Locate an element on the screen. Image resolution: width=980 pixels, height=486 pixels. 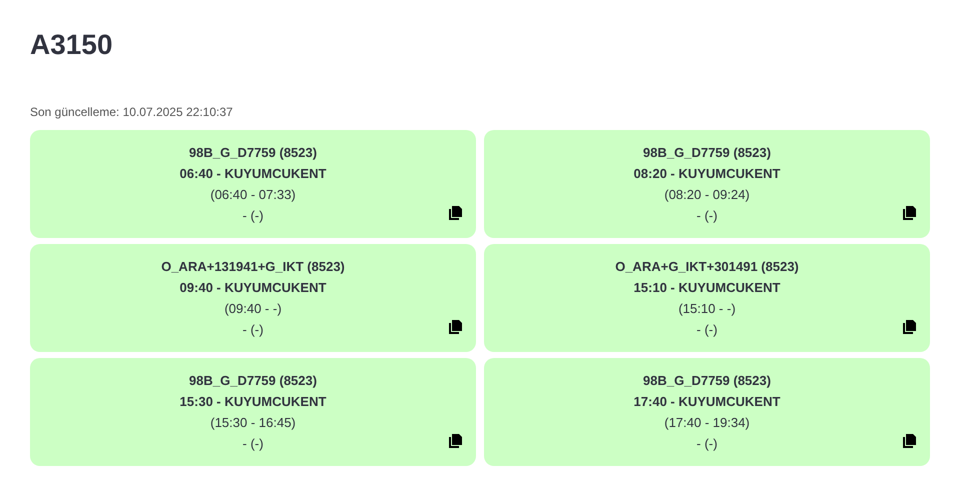
route-text: O_ARA+G_IKT+301491 (8523) is located at coordinates (707, 267).